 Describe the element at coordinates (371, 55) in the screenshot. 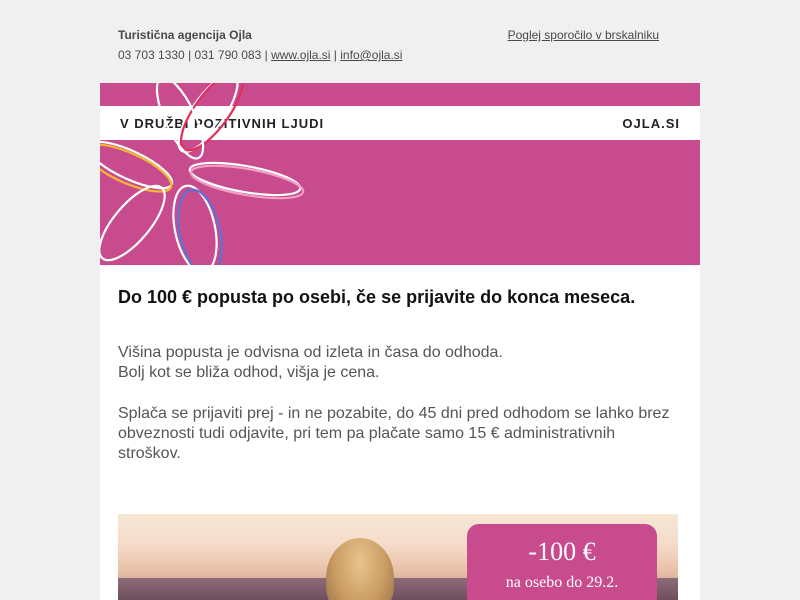

I see `email-link: info@ojla.si` at that location.